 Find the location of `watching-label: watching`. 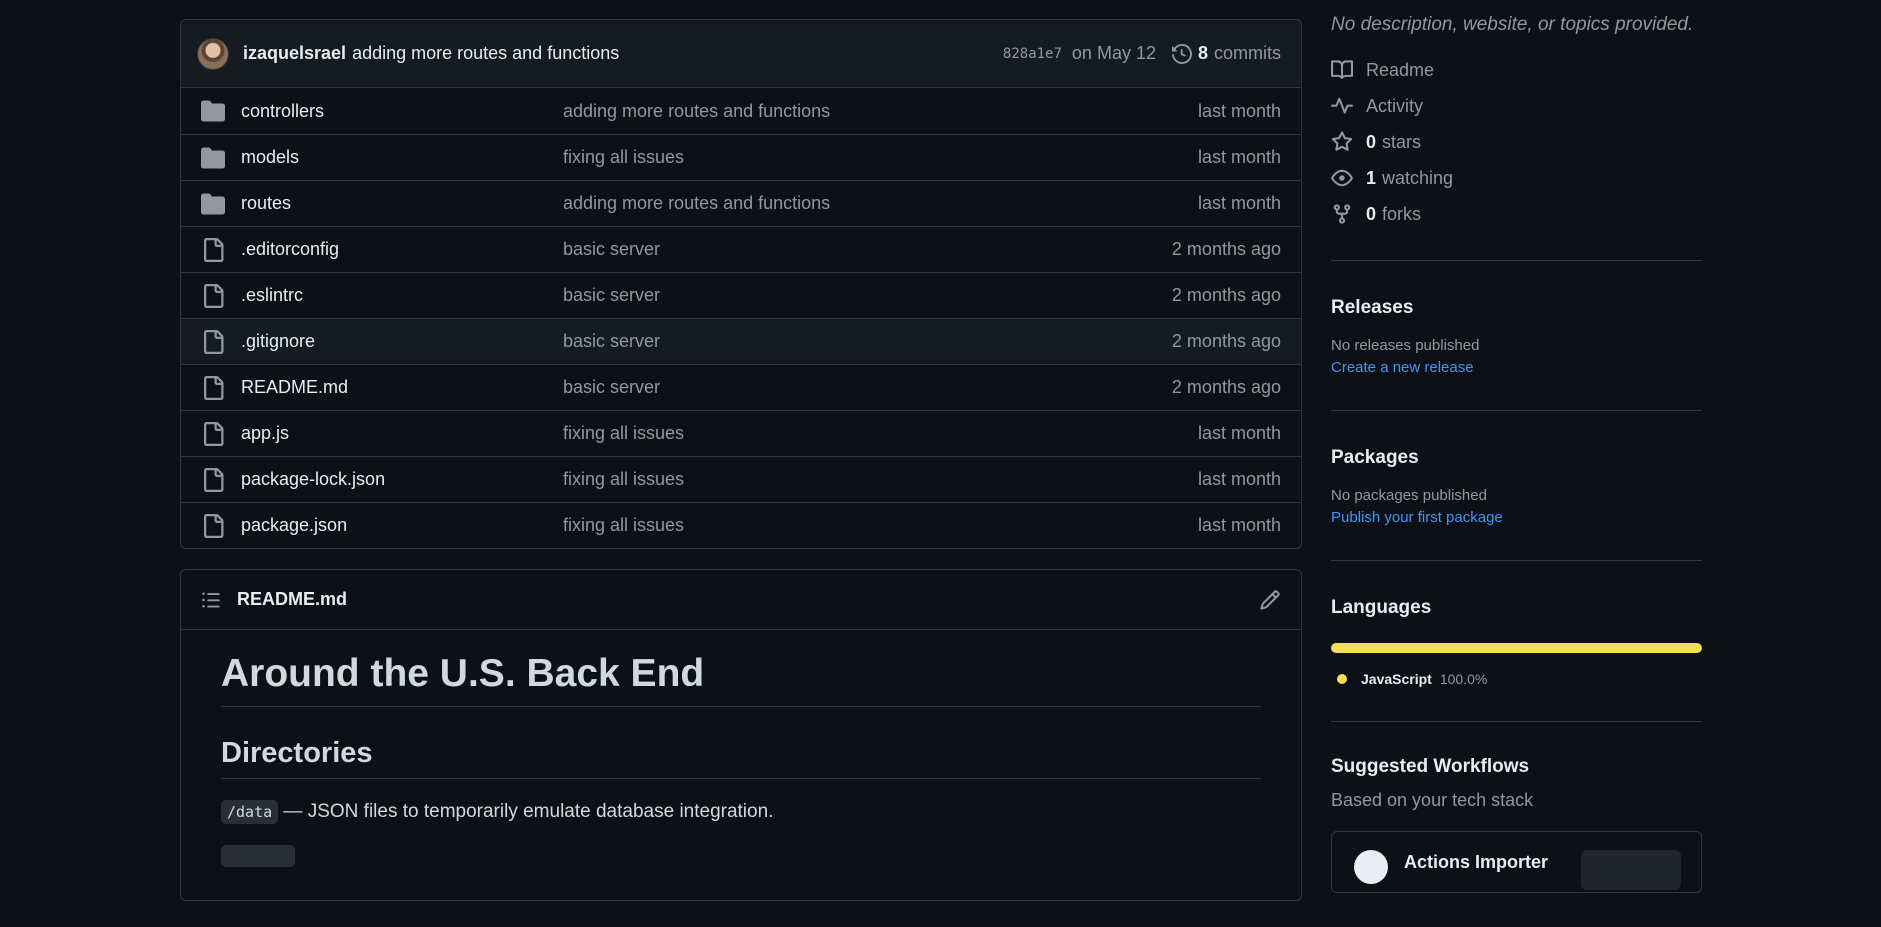

watching-label: watching is located at coordinates (1418, 177).